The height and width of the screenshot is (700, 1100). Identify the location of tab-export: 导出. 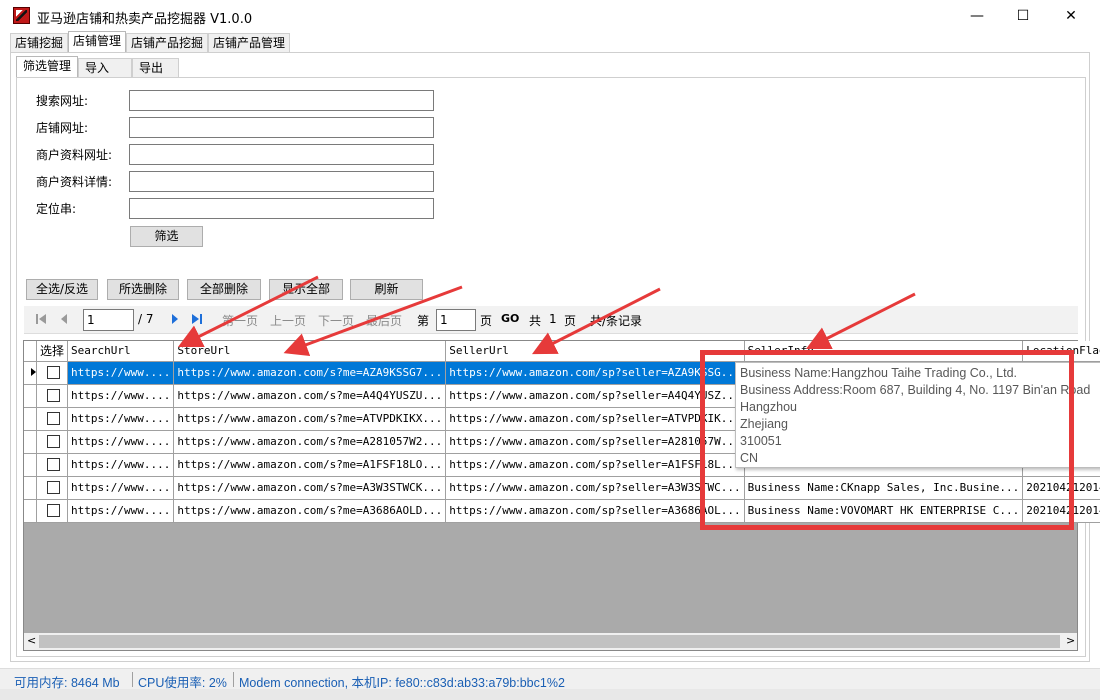
(156, 68).